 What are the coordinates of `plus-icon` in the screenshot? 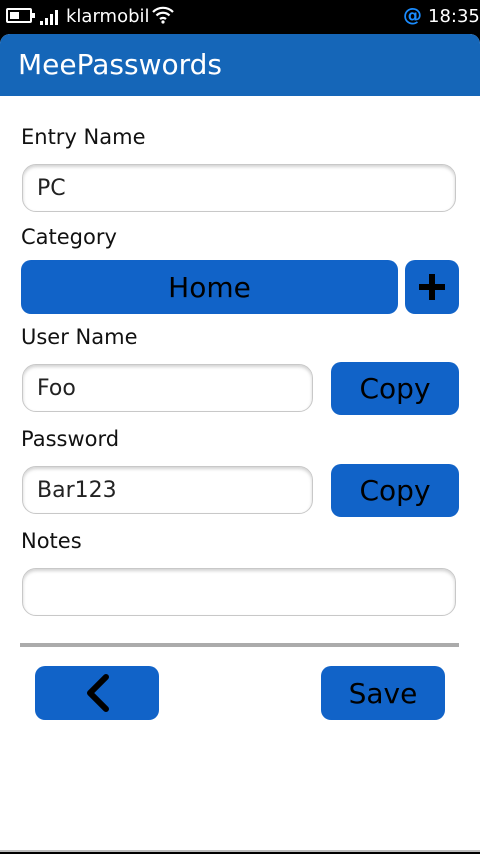 It's located at (432, 287).